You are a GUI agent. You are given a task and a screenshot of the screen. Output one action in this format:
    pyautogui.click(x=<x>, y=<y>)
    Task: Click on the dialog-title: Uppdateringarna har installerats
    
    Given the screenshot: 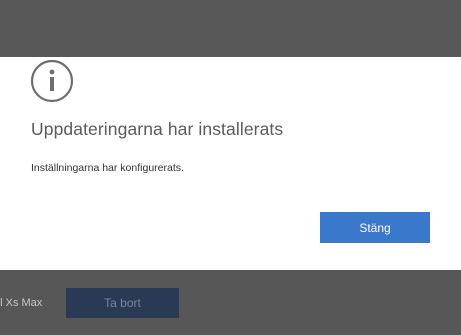 What is the action you would take?
    pyautogui.click(x=157, y=129)
    